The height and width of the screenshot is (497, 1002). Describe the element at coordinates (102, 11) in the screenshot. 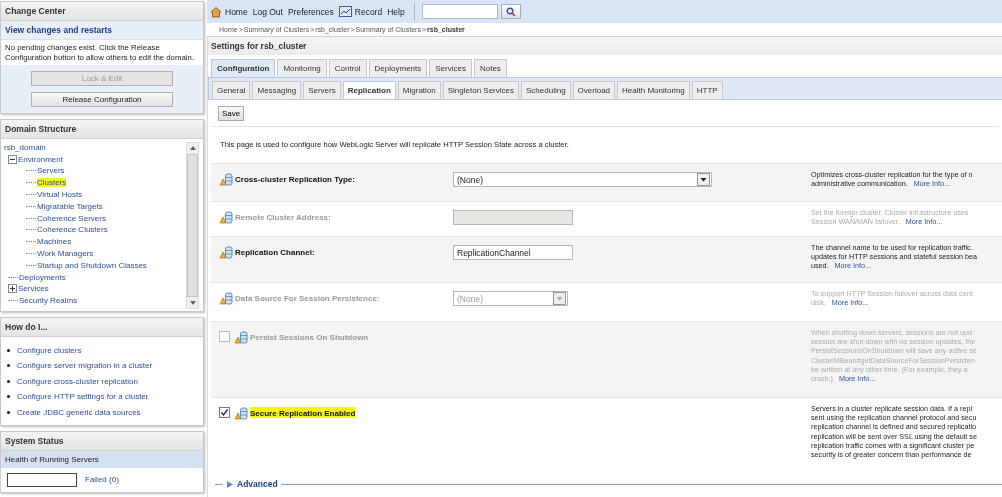

I see `panel-title: Change Center` at that location.